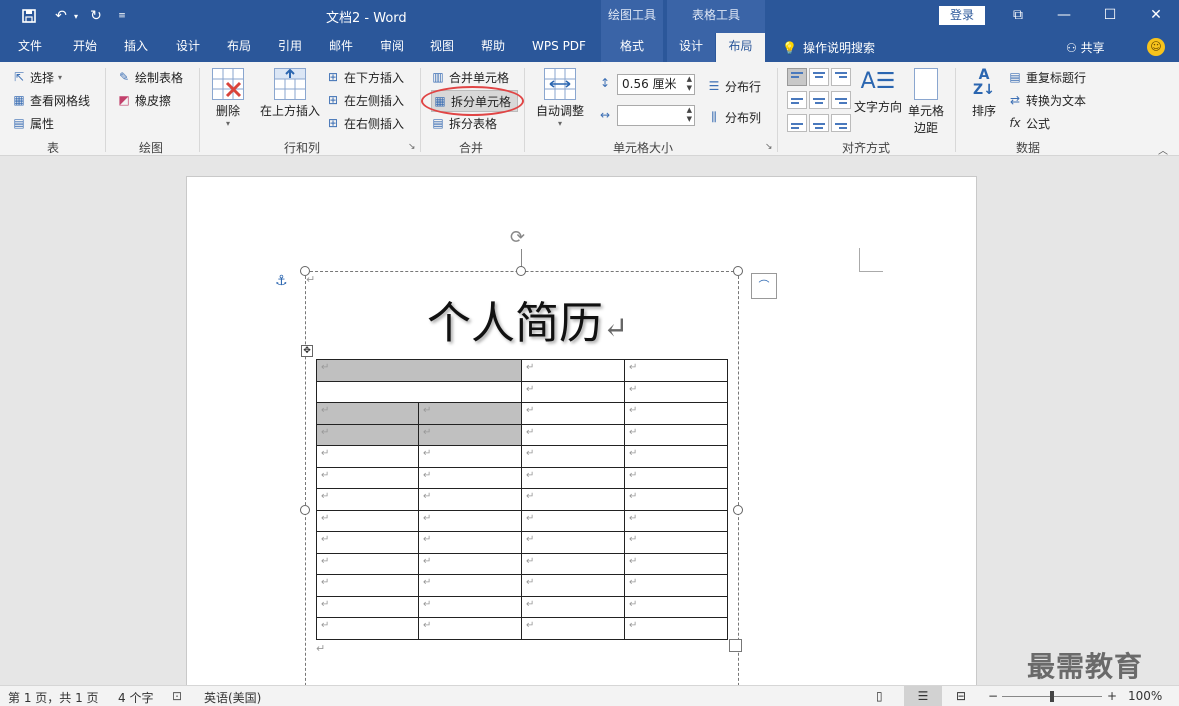 The image size is (1179, 706). I want to click on undo-dropdown-icon: ▾, so click(76, 16).